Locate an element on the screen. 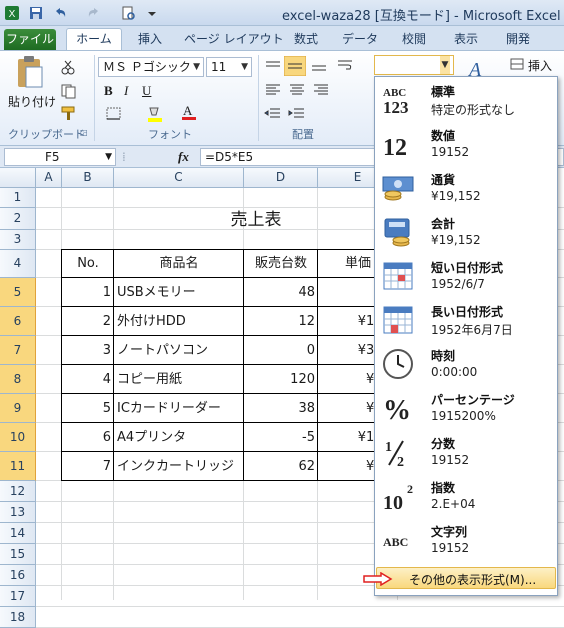  column-header-d: D is located at coordinates (281, 178).